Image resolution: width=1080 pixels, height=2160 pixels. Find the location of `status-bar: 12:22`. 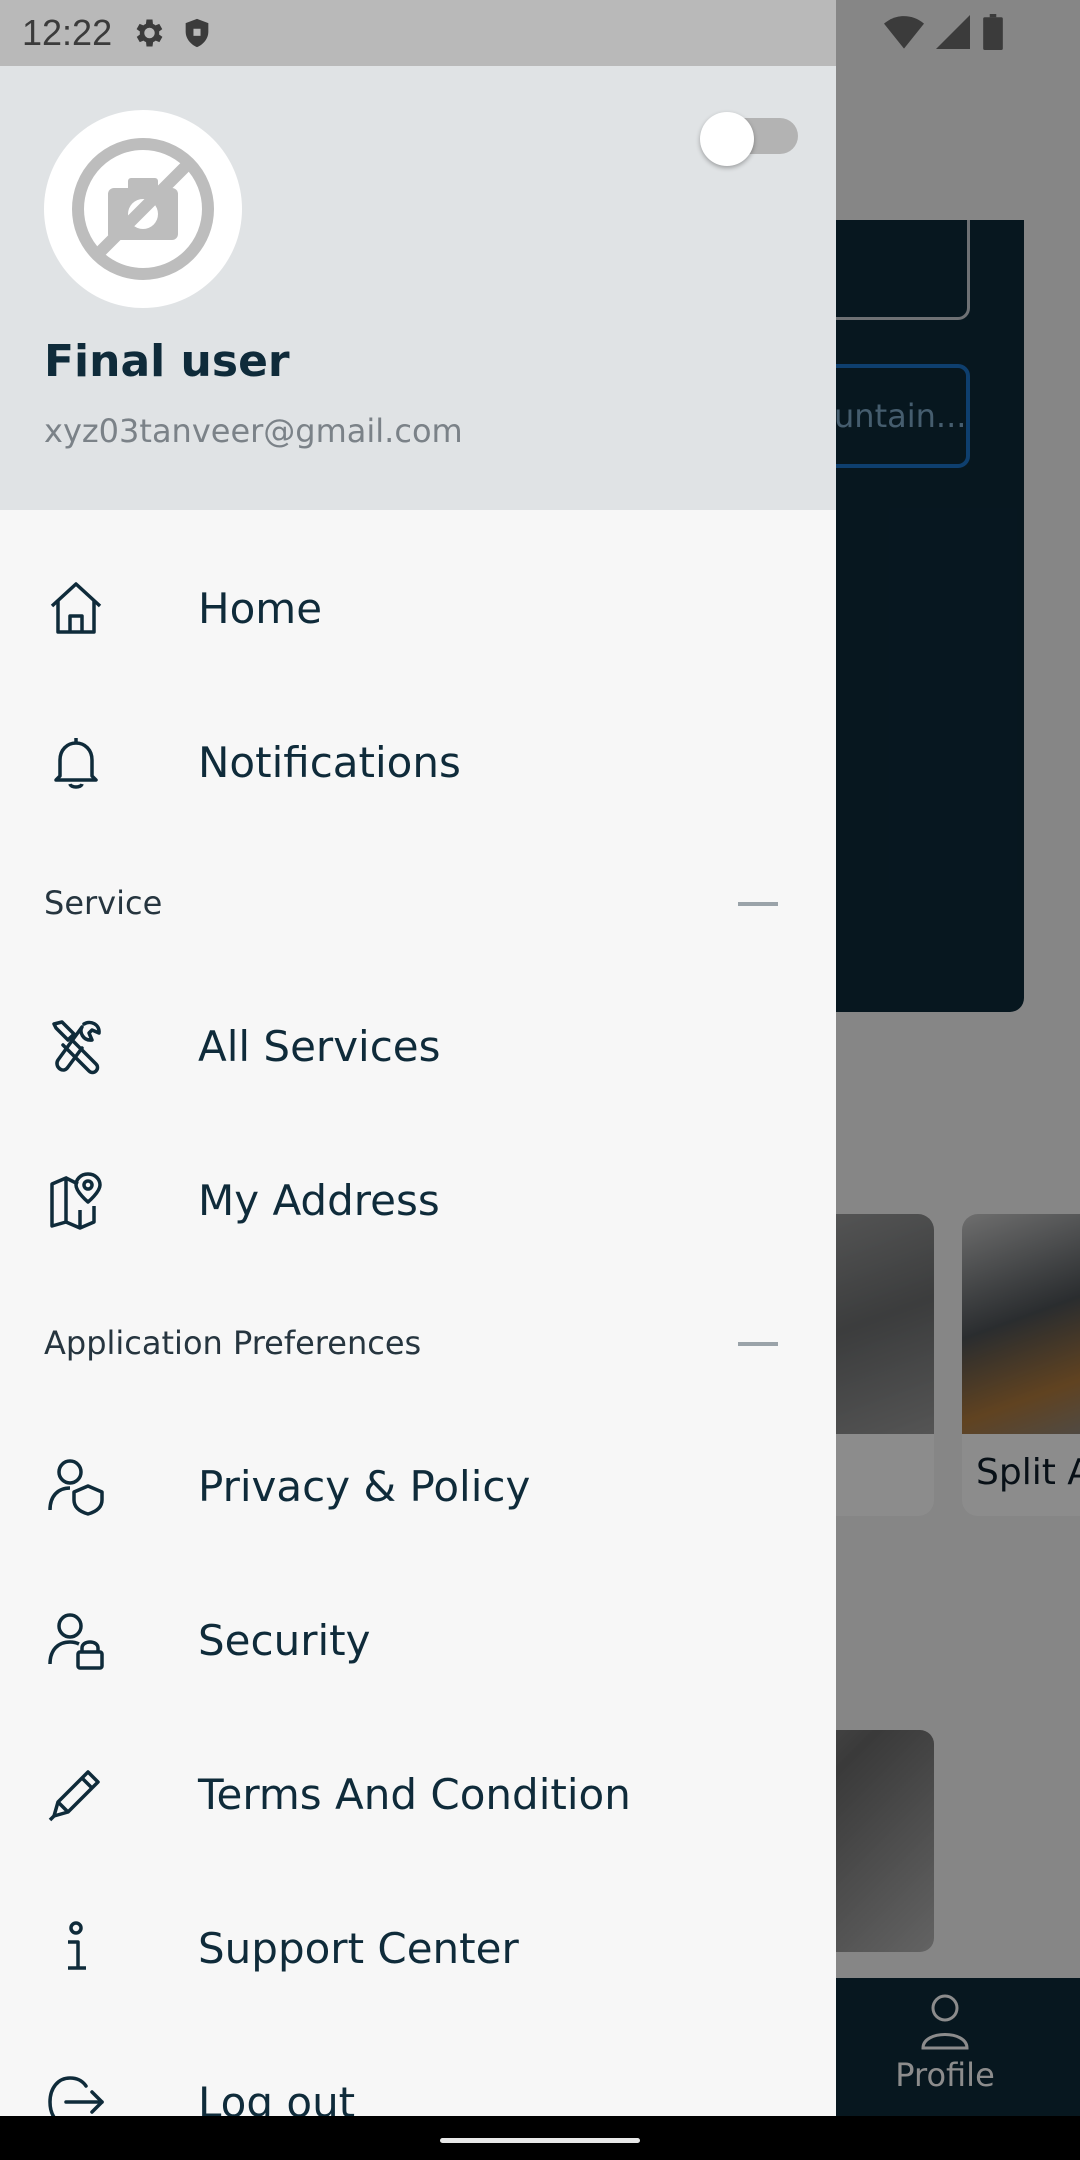

status-bar: 12:22 is located at coordinates (540, 33).